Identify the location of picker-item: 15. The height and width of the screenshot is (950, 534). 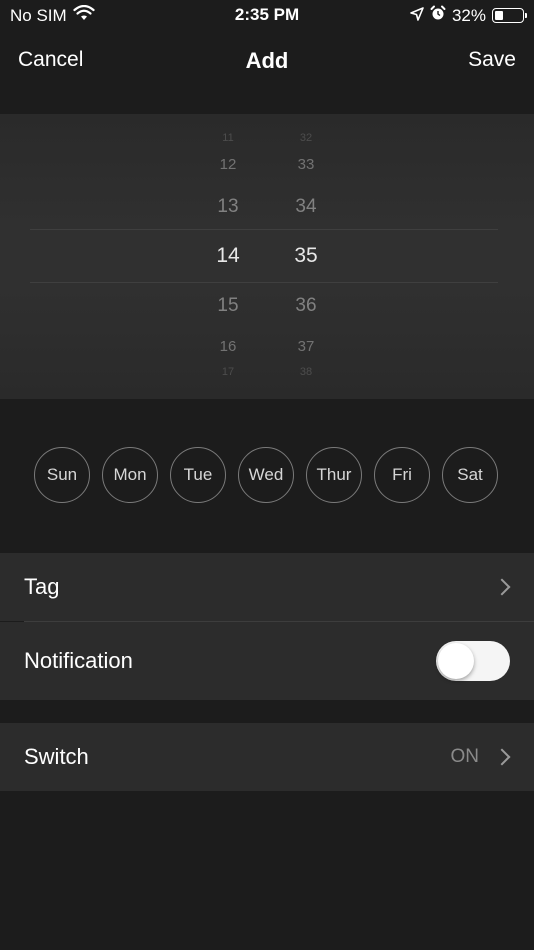
(228, 306).